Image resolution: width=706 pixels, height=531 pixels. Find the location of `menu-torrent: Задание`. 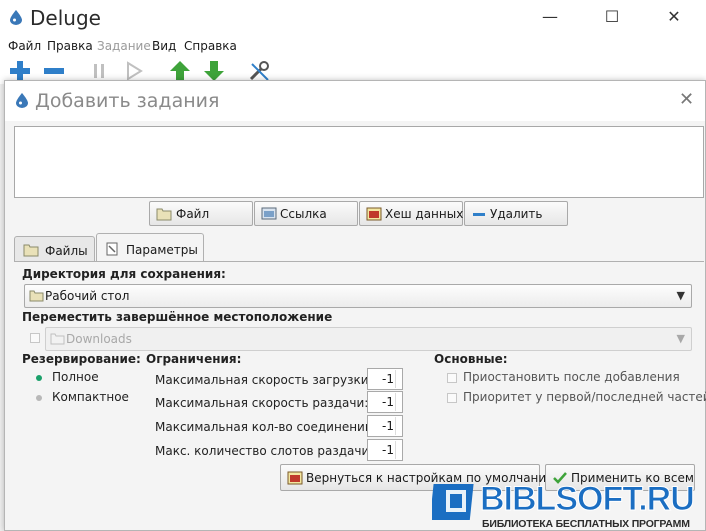

menu-torrent: Задание is located at coordinates (124, 46).